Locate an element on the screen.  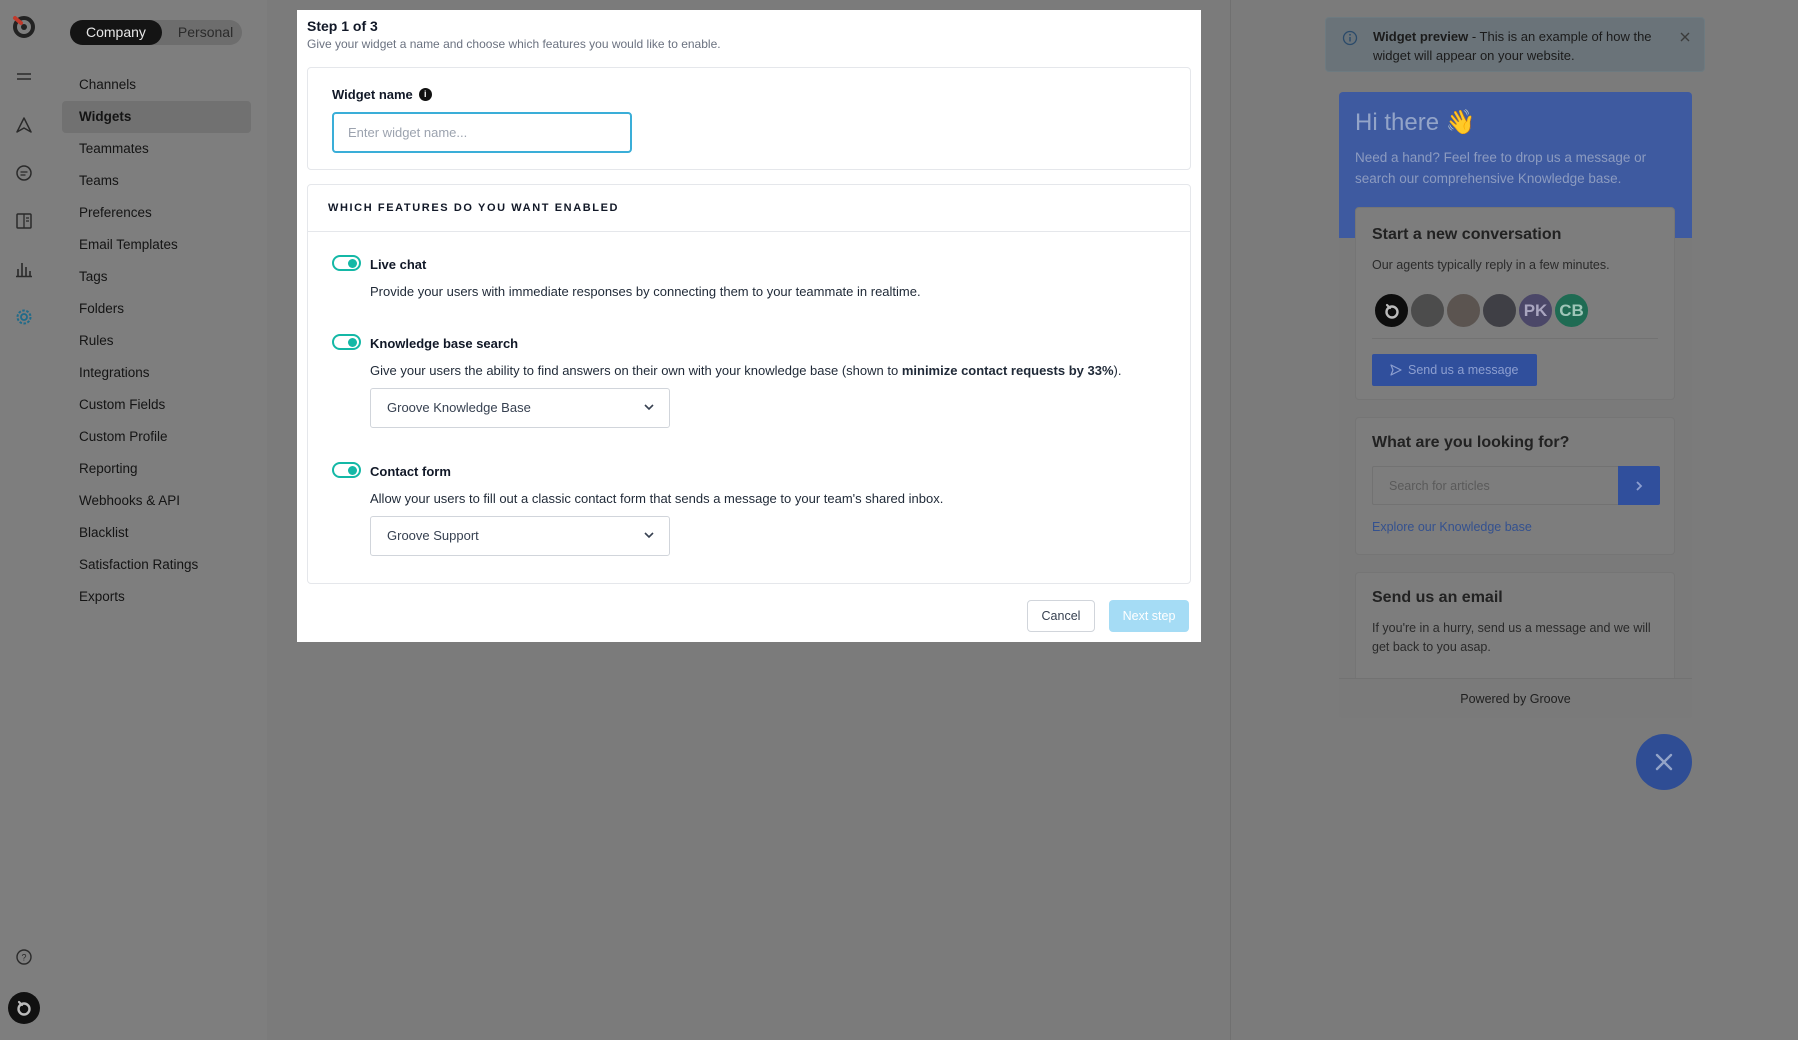
conversation-title: Start a new conversation is located at coordinates (1467, 234).